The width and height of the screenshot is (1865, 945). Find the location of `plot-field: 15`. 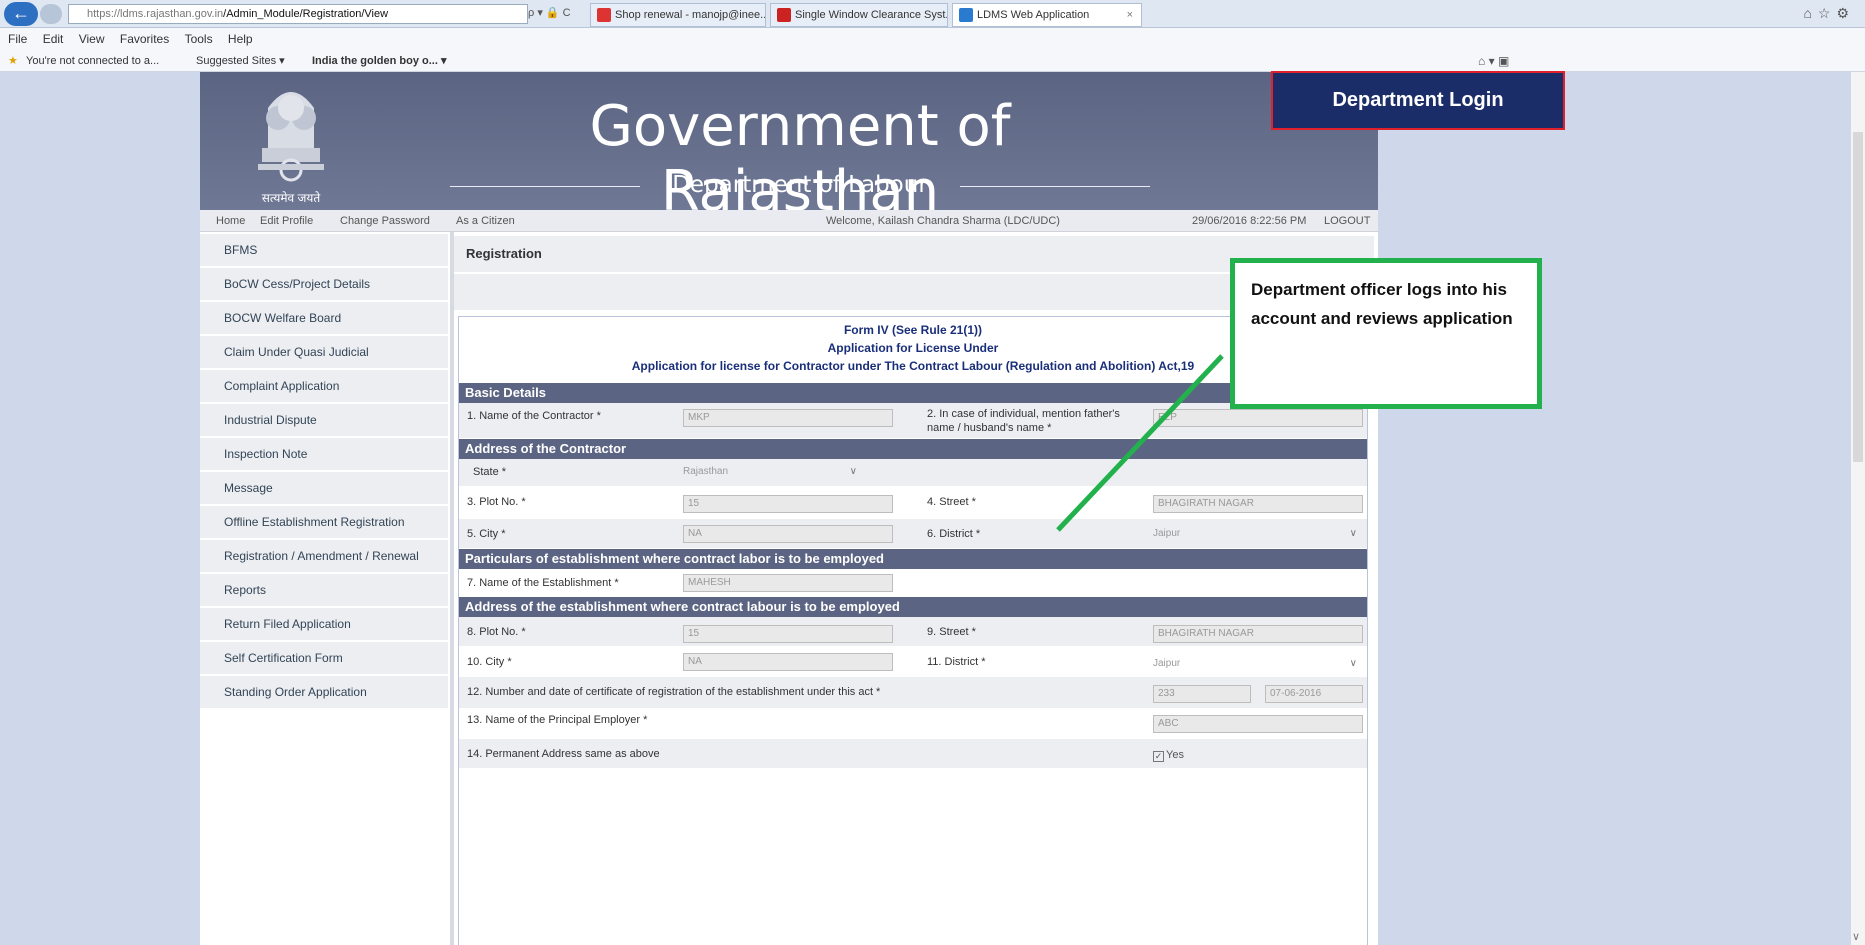

plot-field: 15 is located at coordinates (788, 504).